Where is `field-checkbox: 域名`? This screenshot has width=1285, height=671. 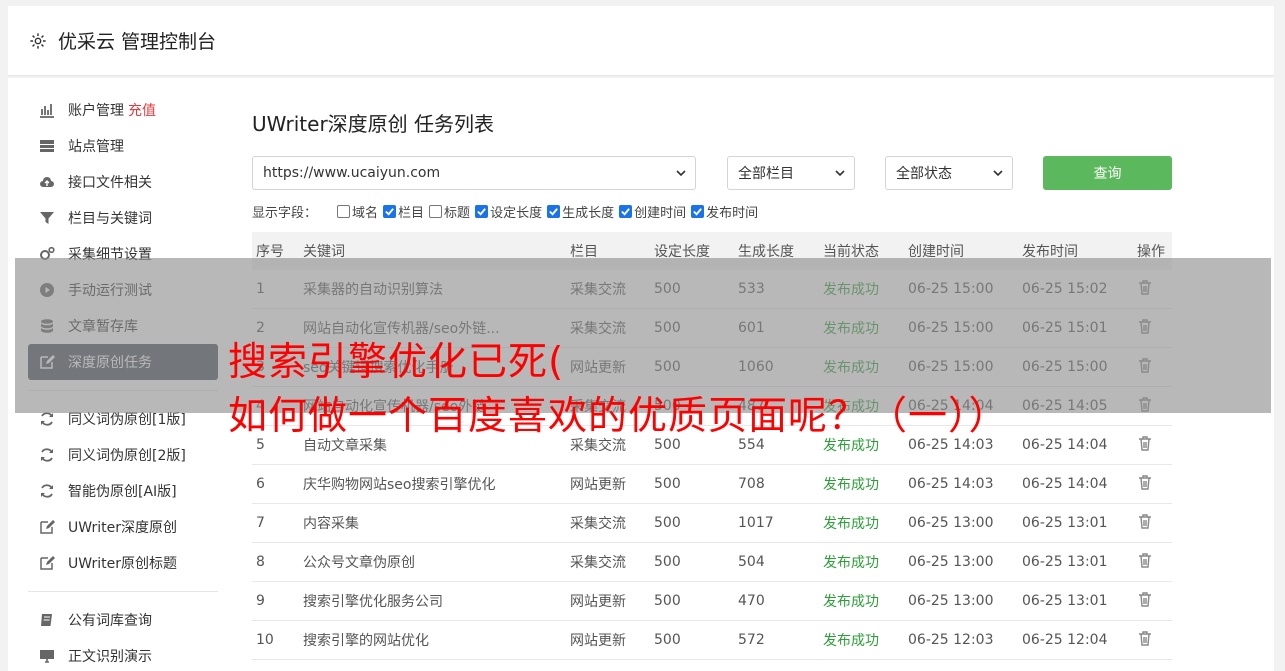
field-checkbox: 域名 is located at coordinates (357, 211).